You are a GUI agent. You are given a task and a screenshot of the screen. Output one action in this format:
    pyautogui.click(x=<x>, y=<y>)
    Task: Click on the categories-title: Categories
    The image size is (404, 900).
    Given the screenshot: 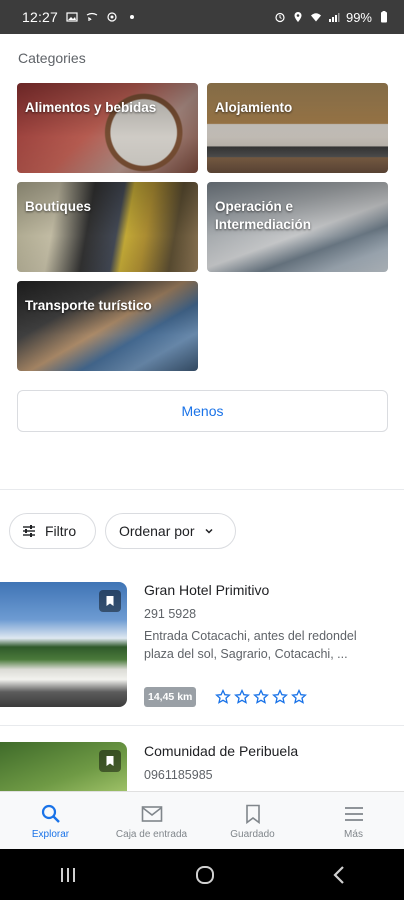 What is the action you would take?
    pyautogui.click(x=52, y=58)
    